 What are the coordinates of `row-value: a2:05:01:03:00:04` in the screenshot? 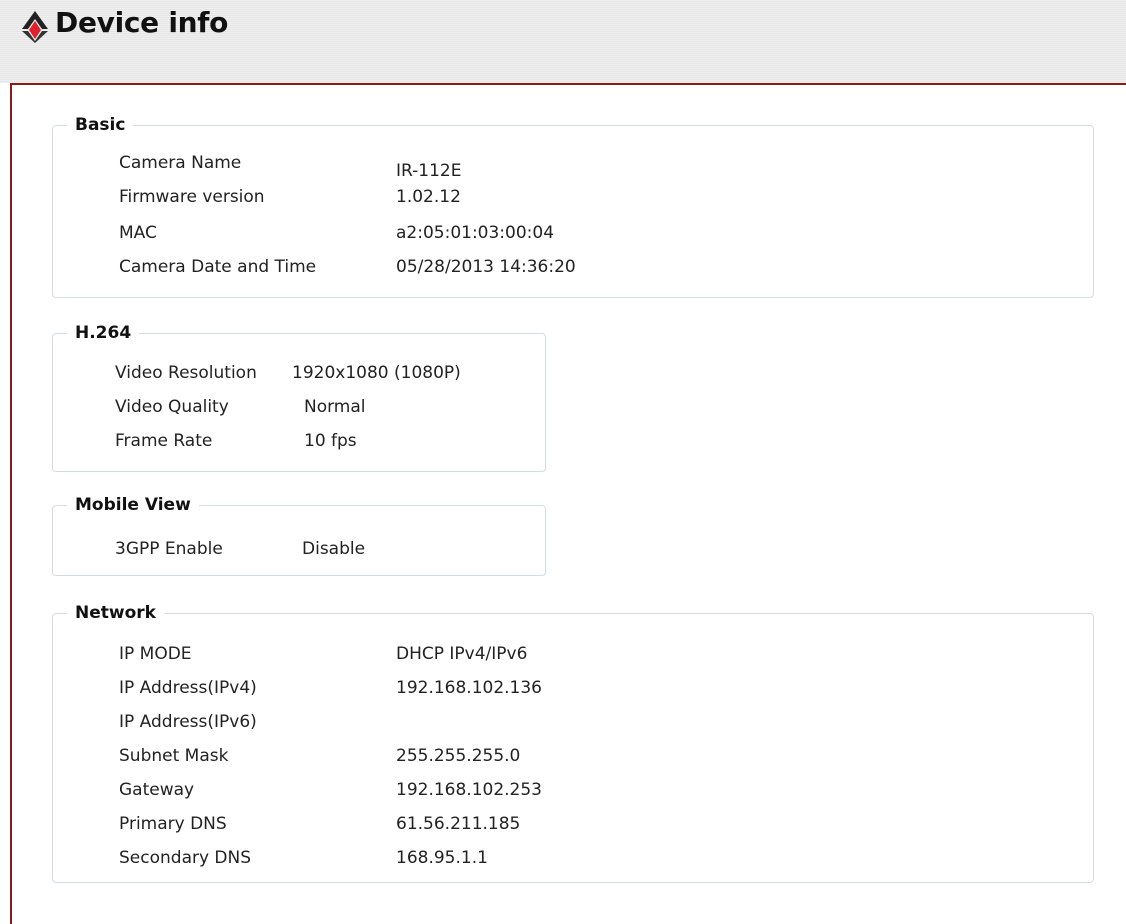 It's located at (475, 233).